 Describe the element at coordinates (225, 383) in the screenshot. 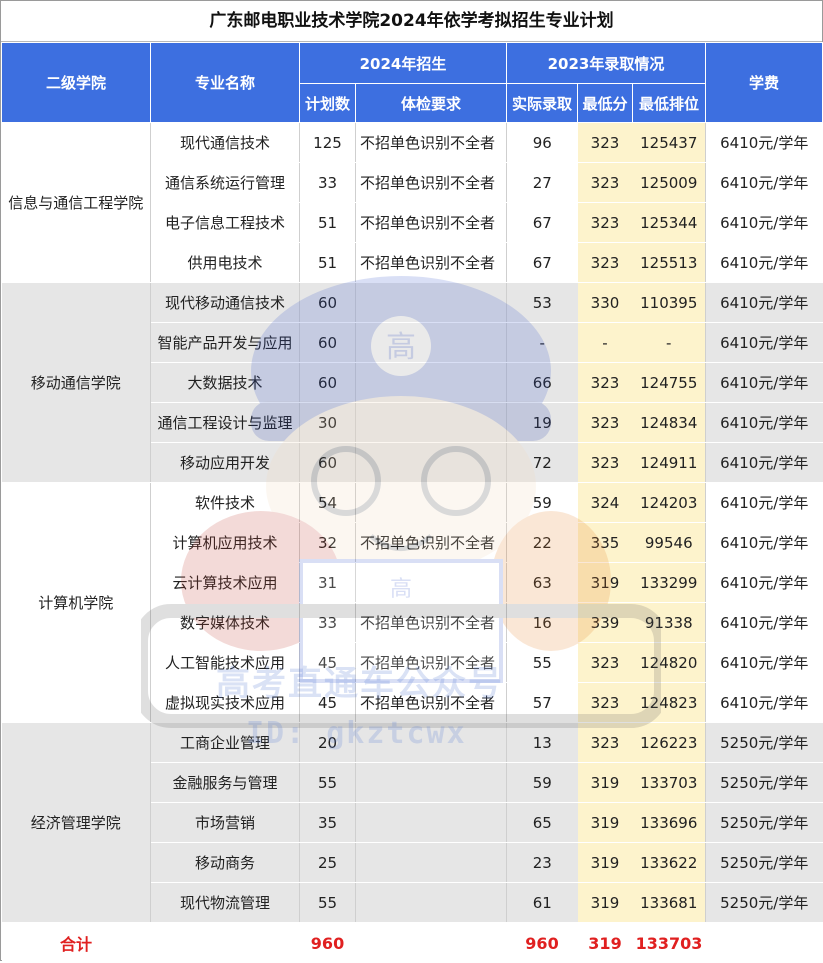

I see `major-cell: 大数据技术` at that location.